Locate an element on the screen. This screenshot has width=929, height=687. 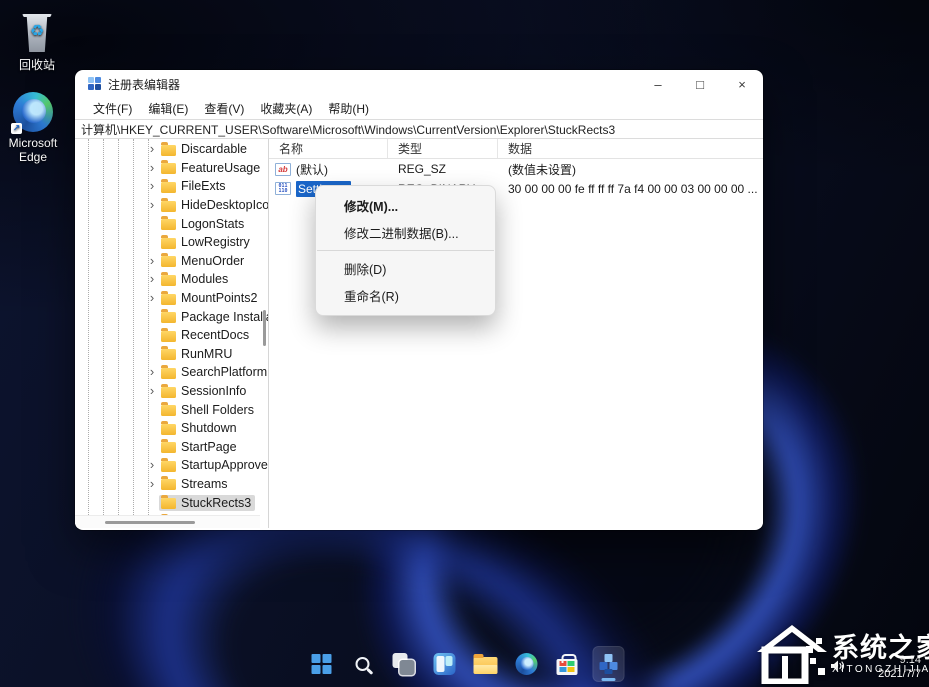
context-menu: 修改(M)... 修改二进制数据(B)... 删除(D) 重命名(R) is located at coordinates (405, 250).